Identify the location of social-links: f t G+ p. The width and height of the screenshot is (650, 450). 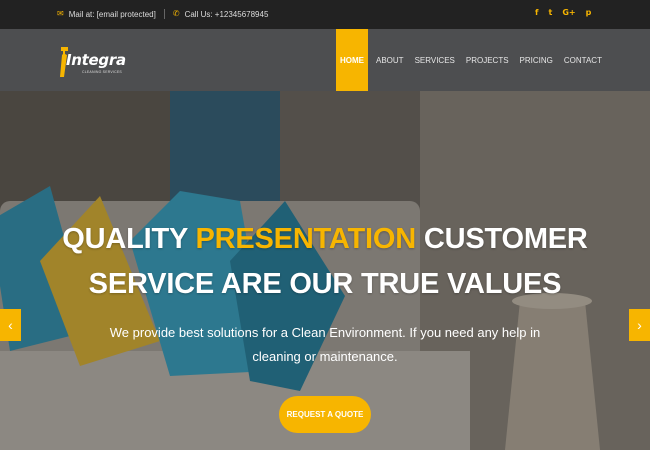
(568, 12).